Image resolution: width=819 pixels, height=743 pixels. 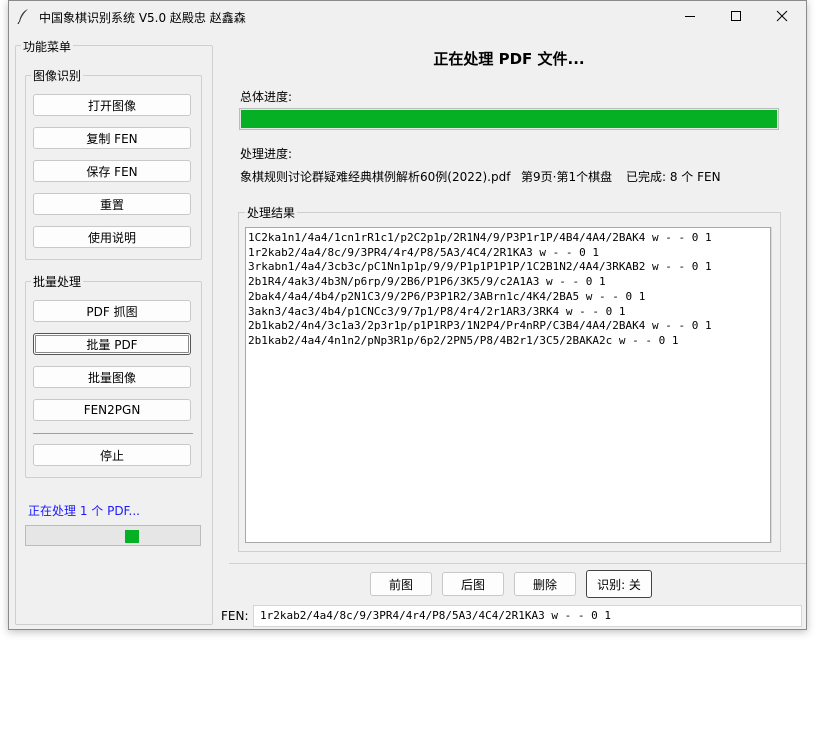 I want to click on feather-icon, so click(x=24, y=16).